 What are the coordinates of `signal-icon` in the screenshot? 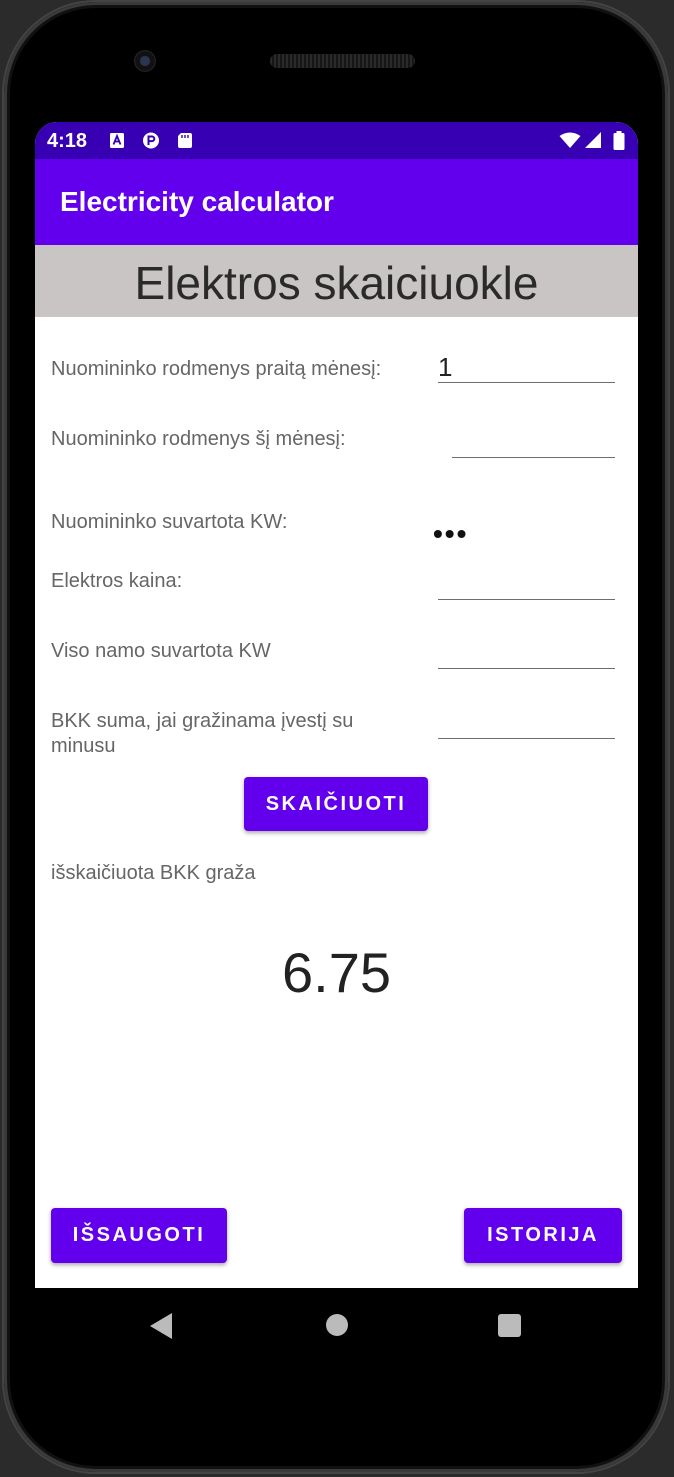 It's located at (593, 140).